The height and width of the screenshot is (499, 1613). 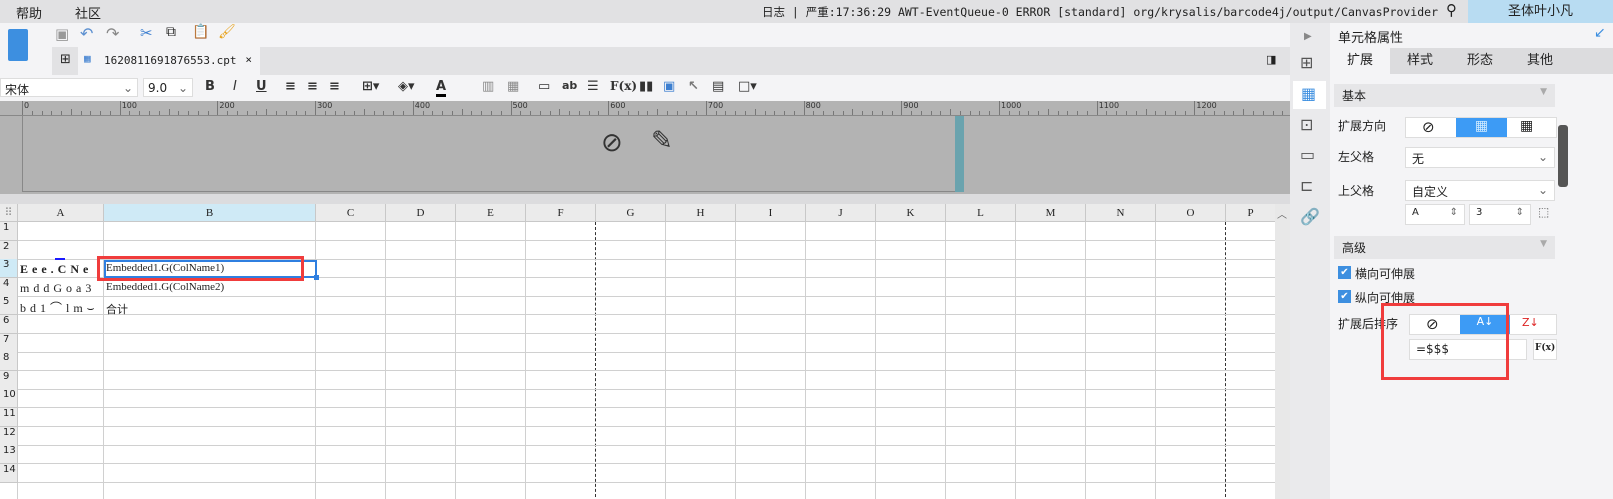 I want to click on row-header-6: 6, so click(x=9, y=324).